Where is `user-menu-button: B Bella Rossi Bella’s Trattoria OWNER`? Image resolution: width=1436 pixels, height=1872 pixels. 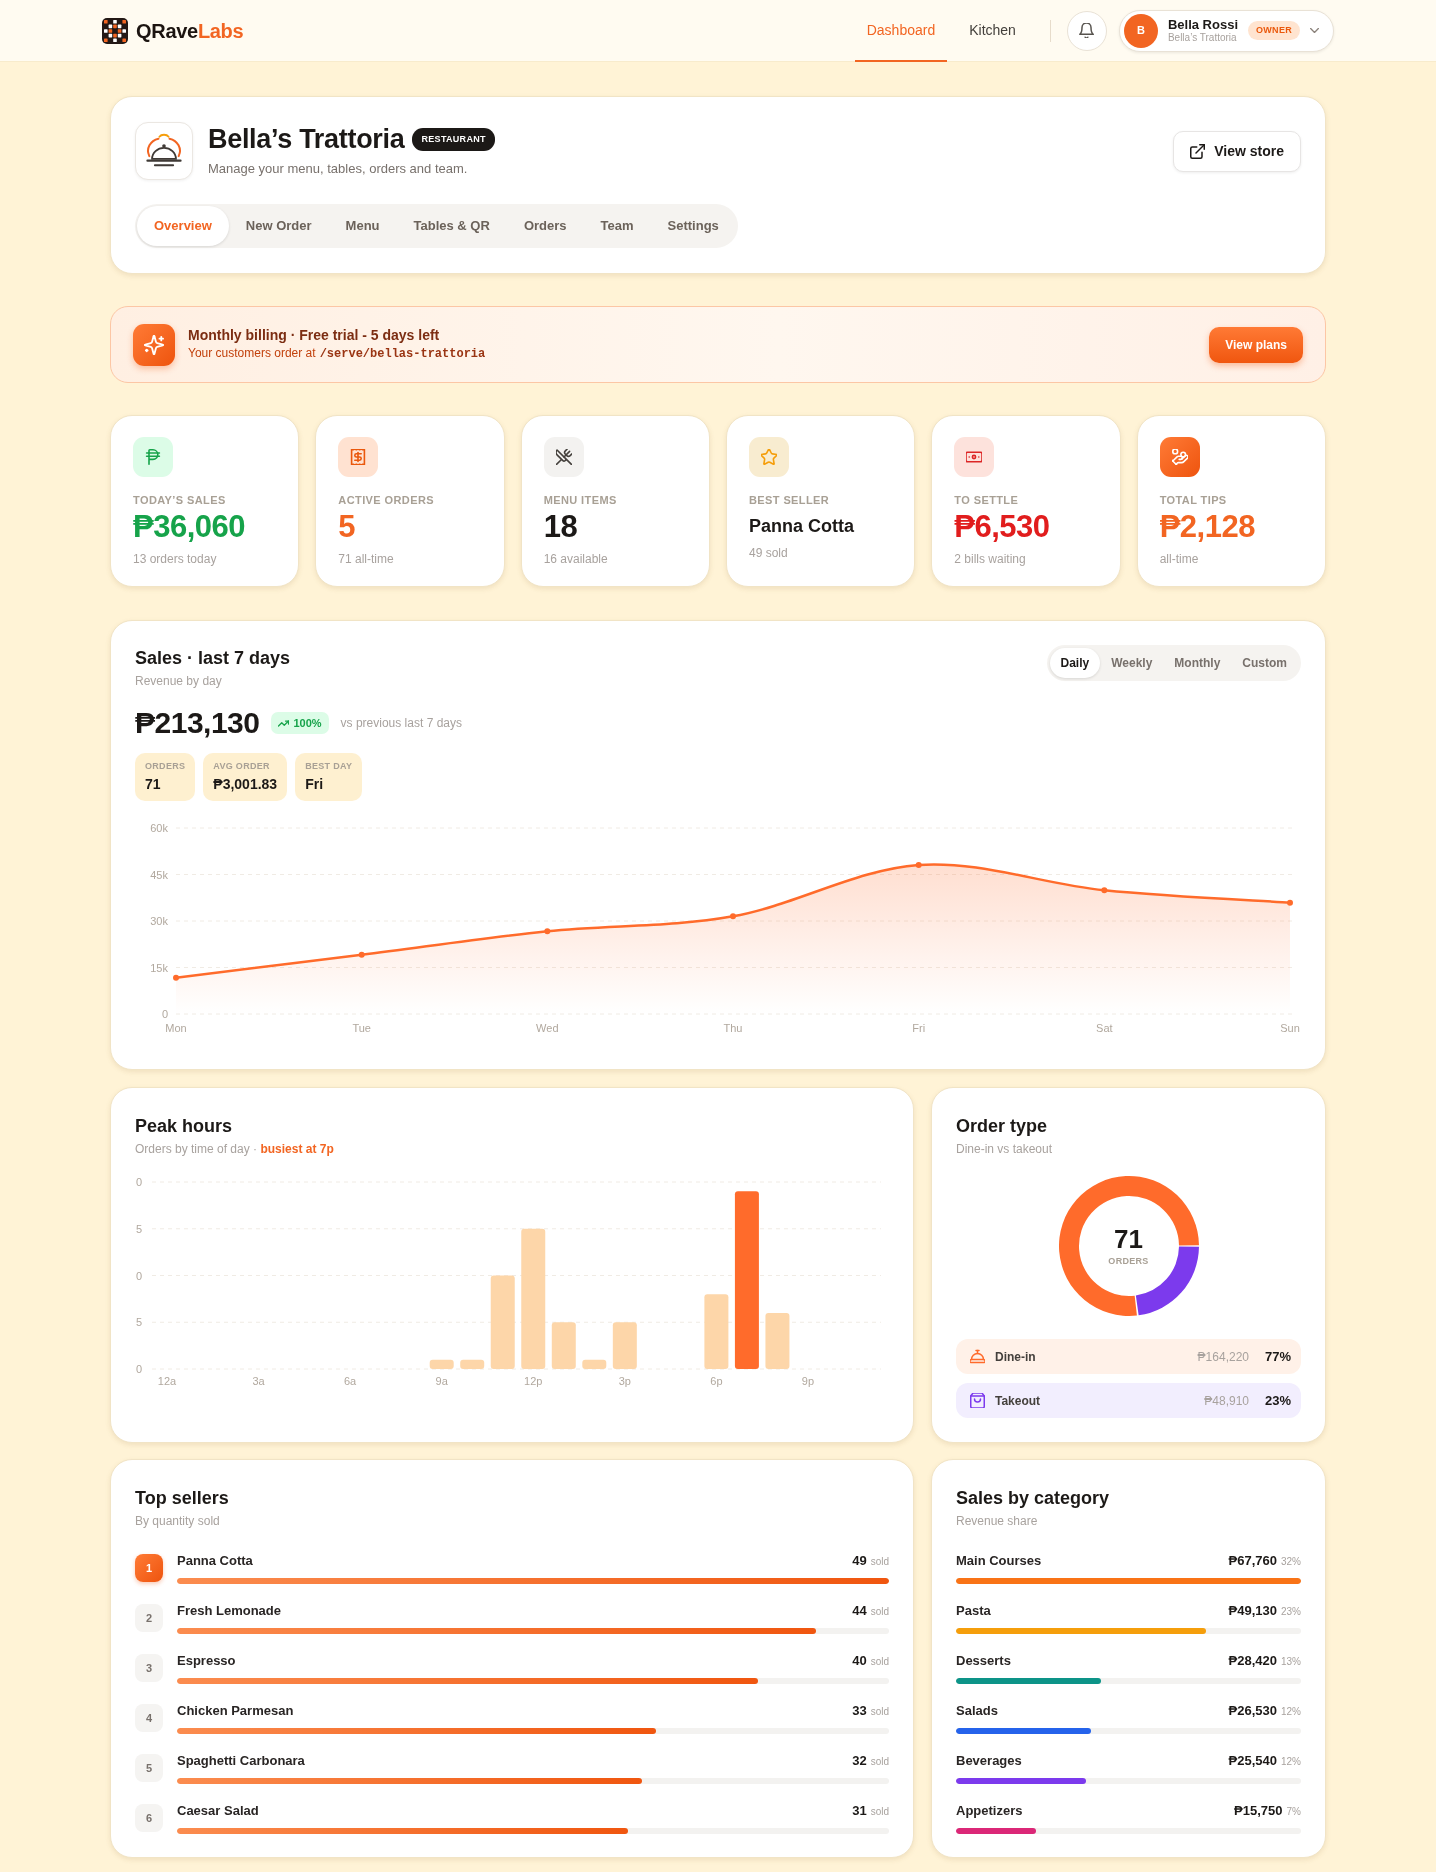
user-menu-button: B Bella Rossi Bella’s Trattoria OWNER is located at coordinates (1226, 30).